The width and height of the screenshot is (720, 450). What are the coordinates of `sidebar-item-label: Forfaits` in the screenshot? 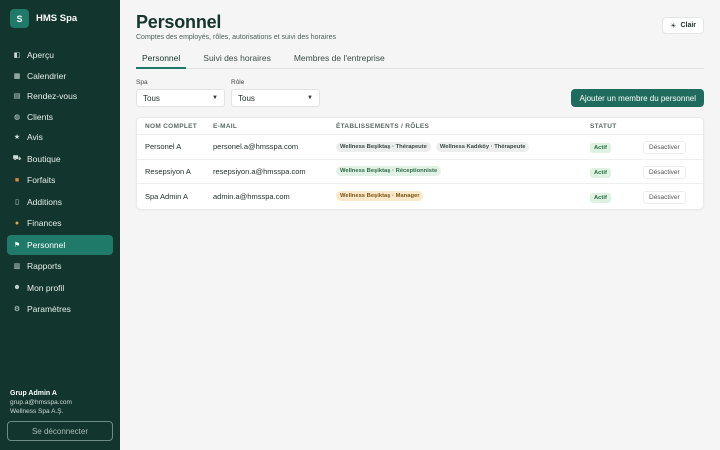 It's located at (41, 180).